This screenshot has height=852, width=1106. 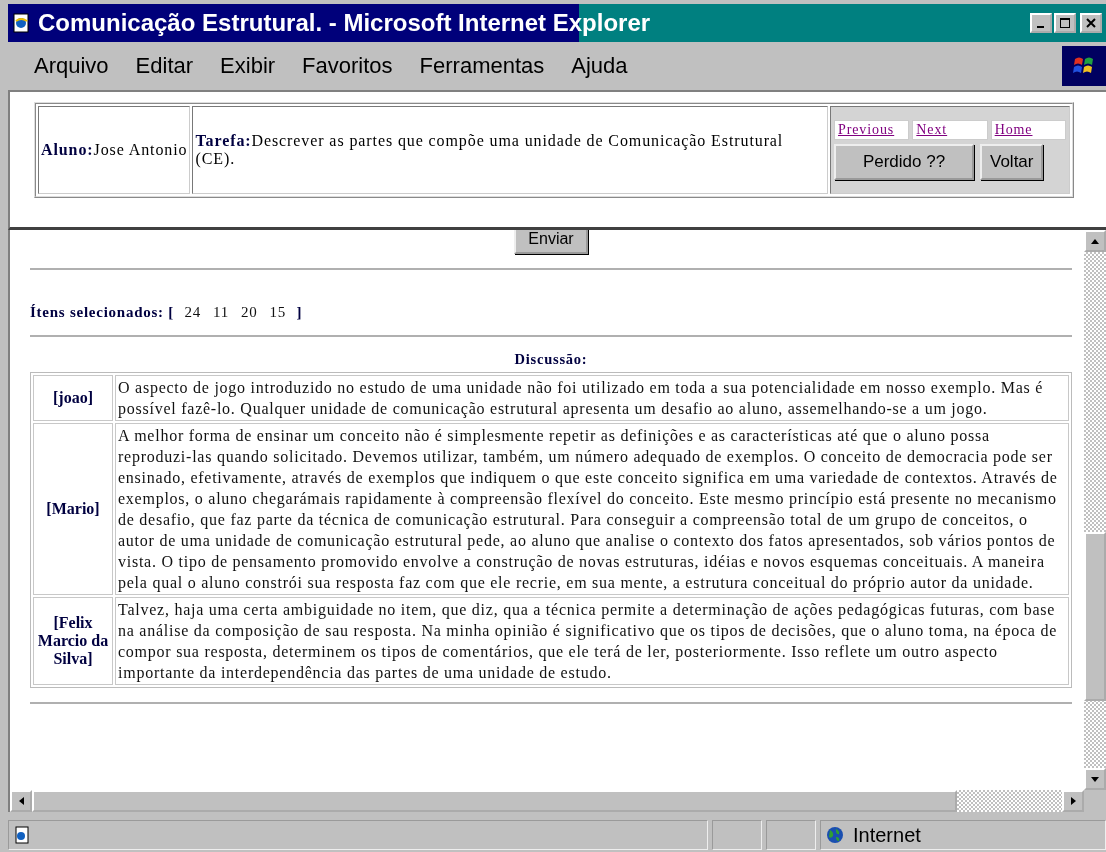 What do you see at coordinates (278, 312) in the screenshot?
I see `item-number: 15` at bounding box center [278, 312].